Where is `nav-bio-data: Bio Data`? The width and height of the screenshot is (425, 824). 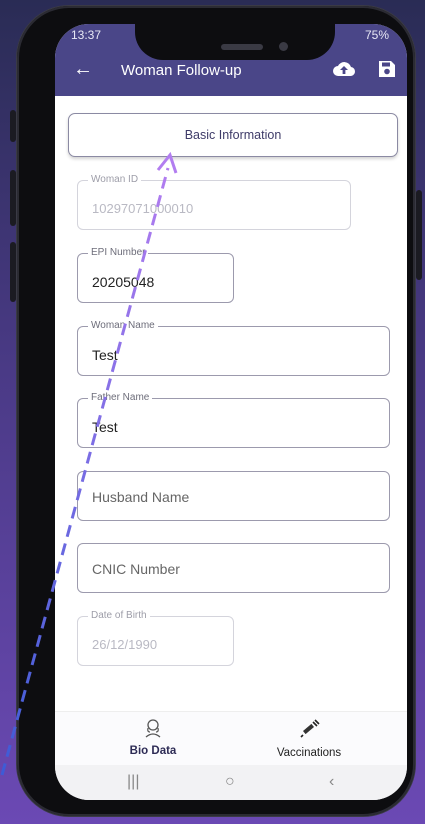
nav-bio-data: Bio Data is located at coordinates (153, 737).